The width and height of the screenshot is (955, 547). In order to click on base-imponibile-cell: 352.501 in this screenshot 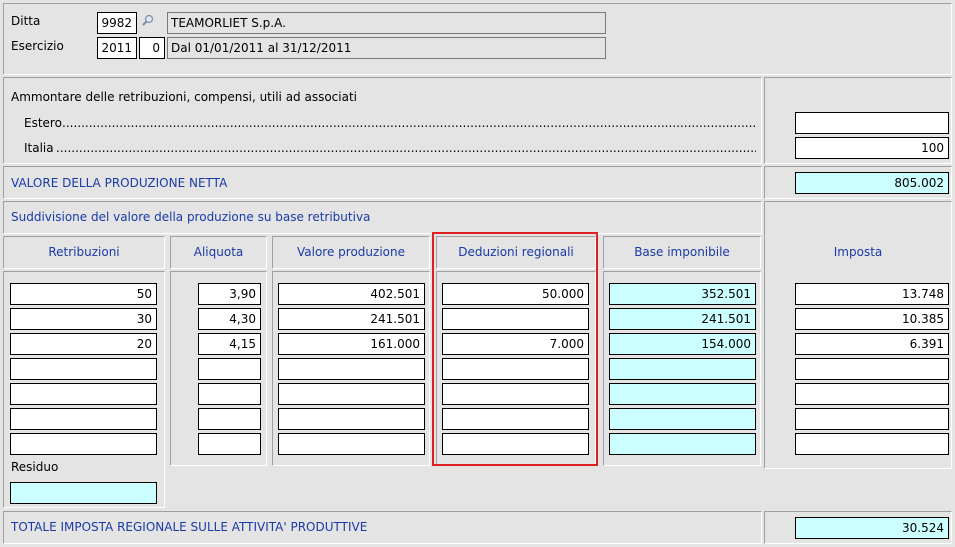, I will do `click(682, 294)`.